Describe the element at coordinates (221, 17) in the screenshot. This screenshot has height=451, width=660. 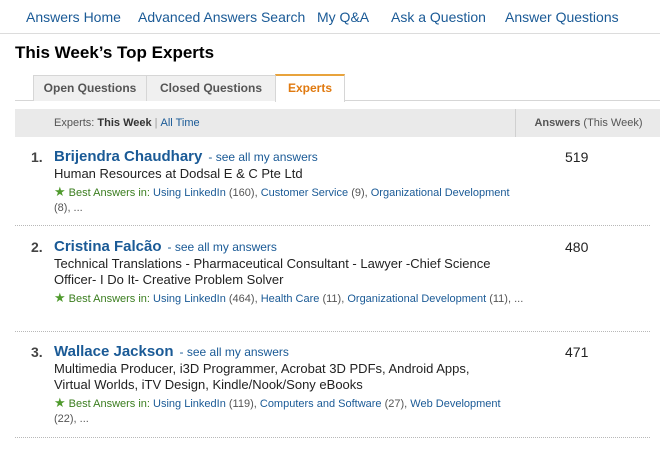
I see `nav-advanced-answers-search: Advanced Answers Search` at that location.